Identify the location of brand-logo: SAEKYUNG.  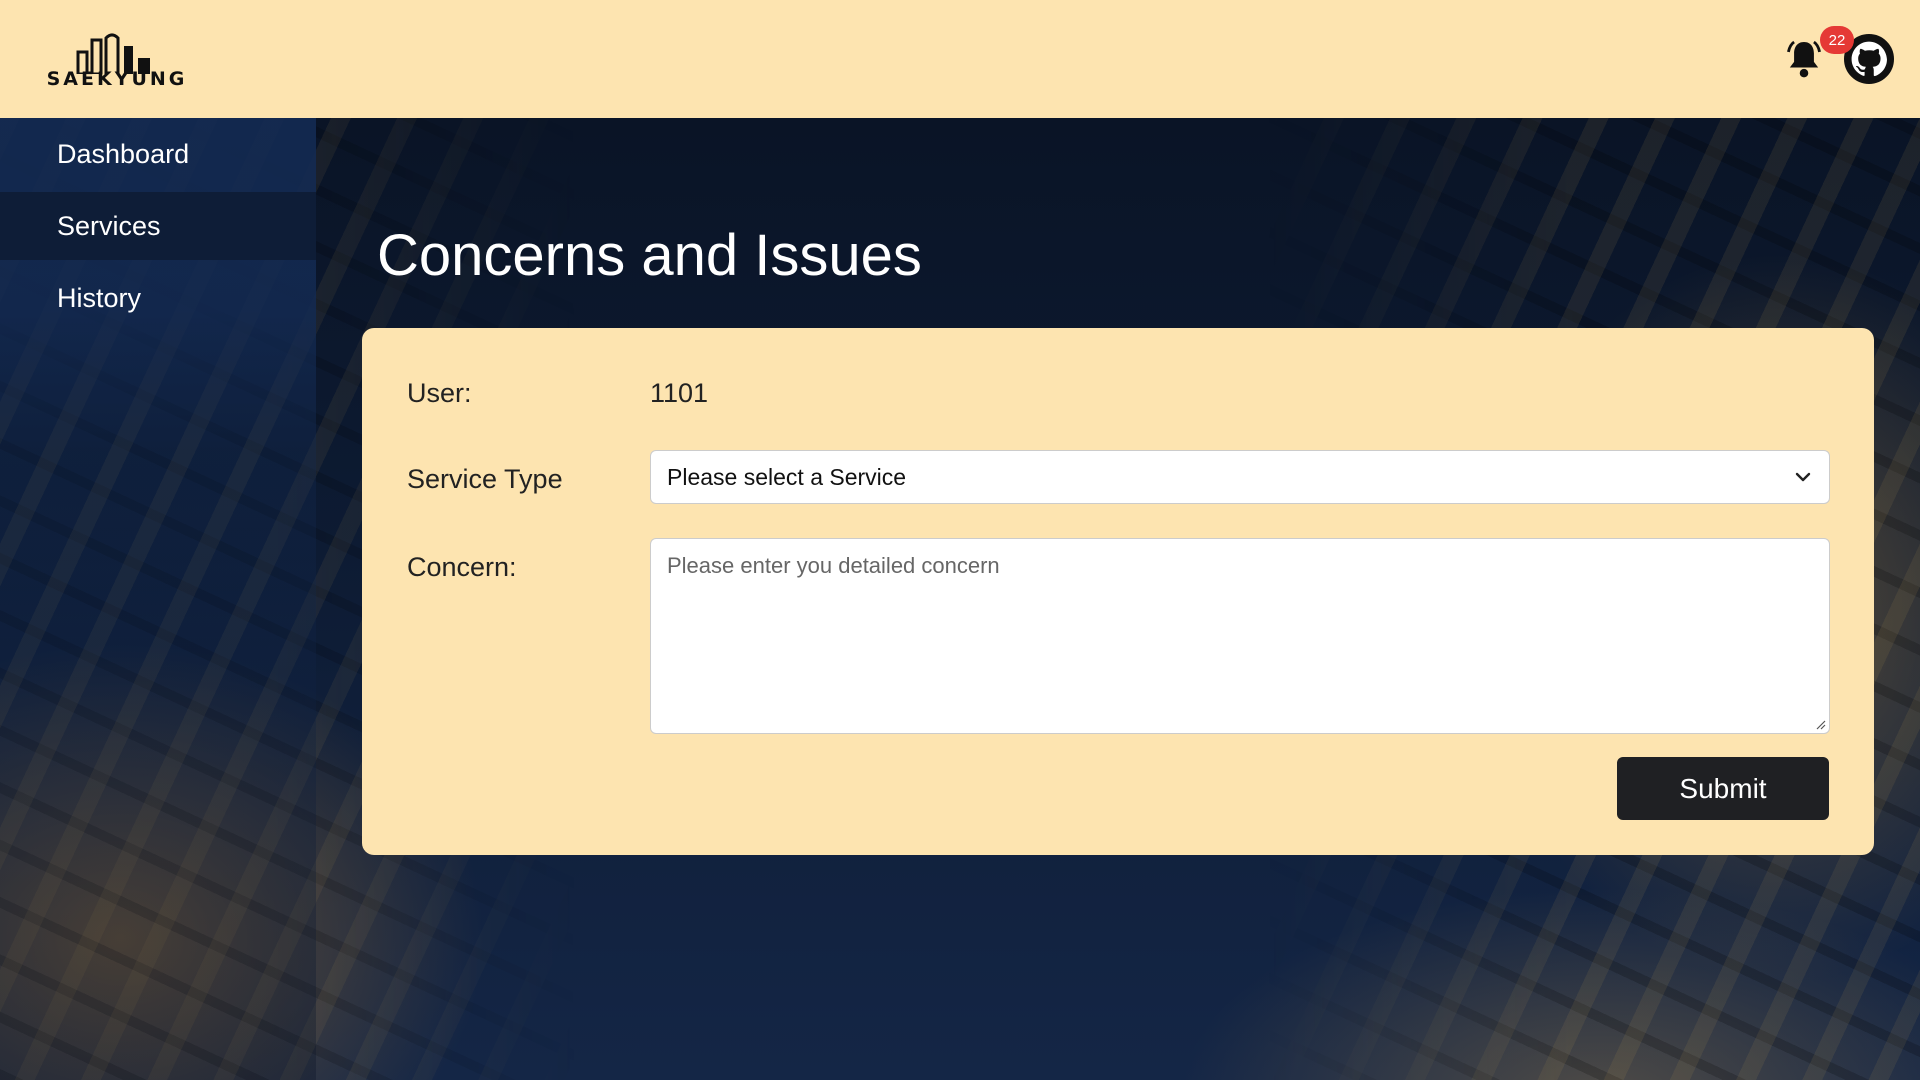
(117, 59).